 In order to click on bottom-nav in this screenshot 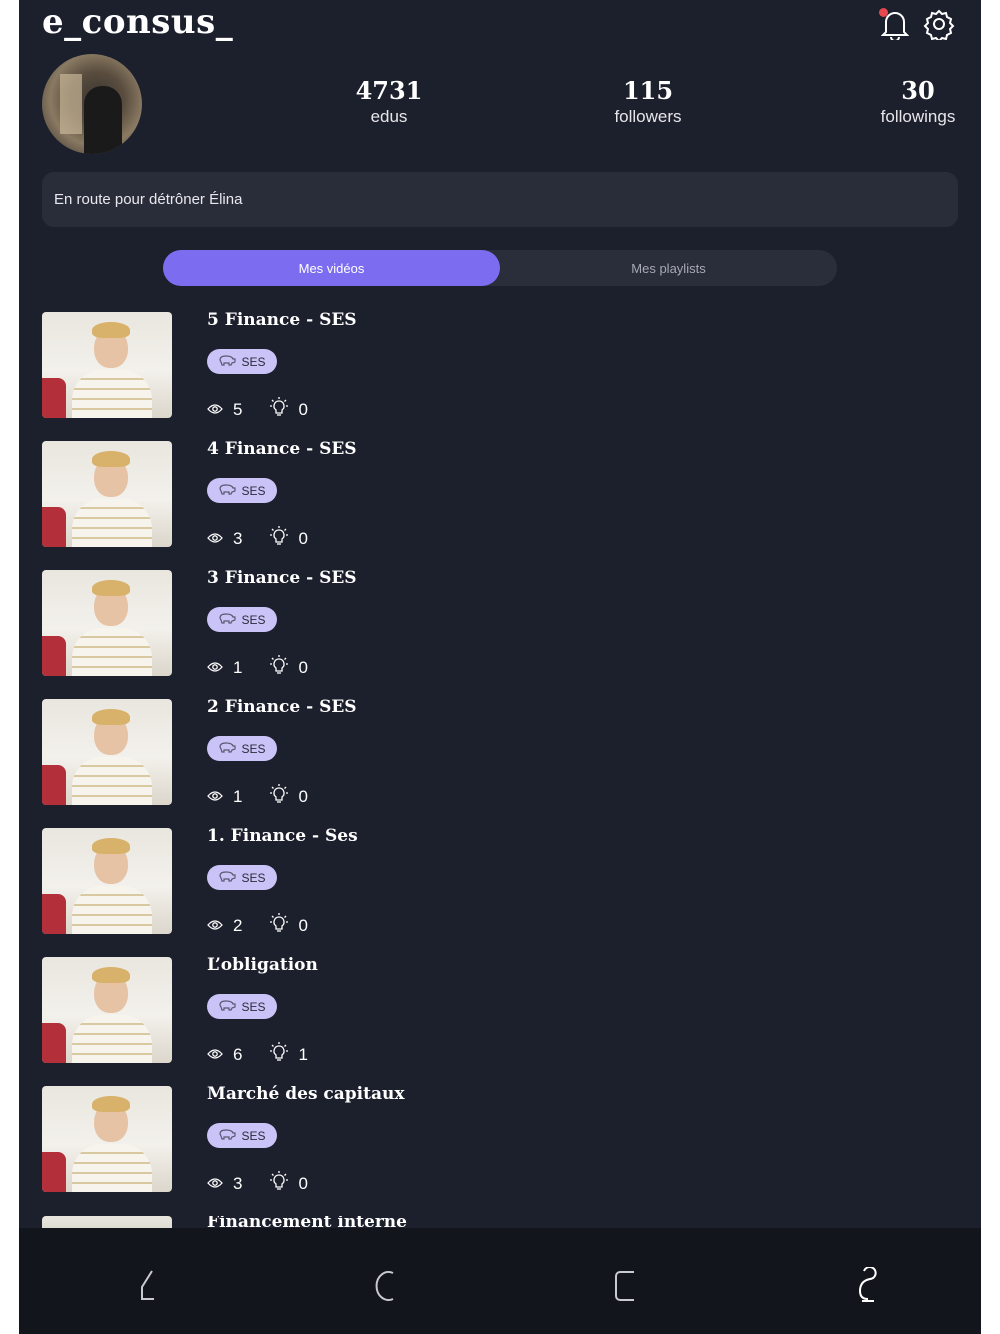, I will do `click(500, 1281)`.